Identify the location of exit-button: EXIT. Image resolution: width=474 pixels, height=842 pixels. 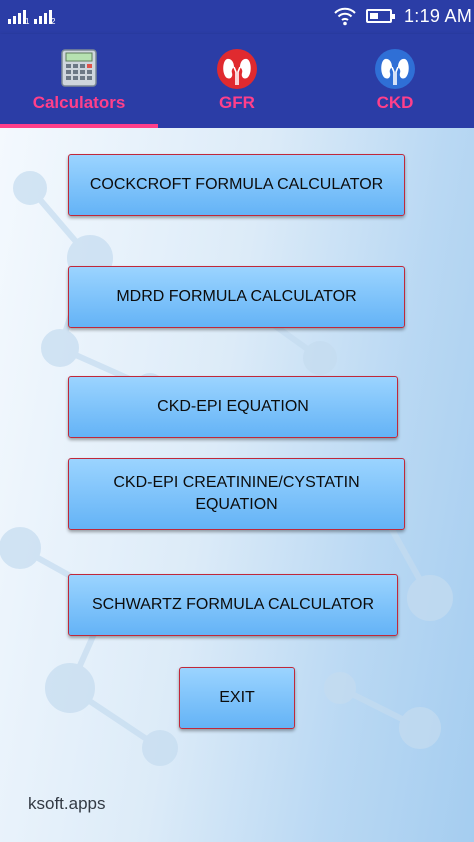
(237, 698).